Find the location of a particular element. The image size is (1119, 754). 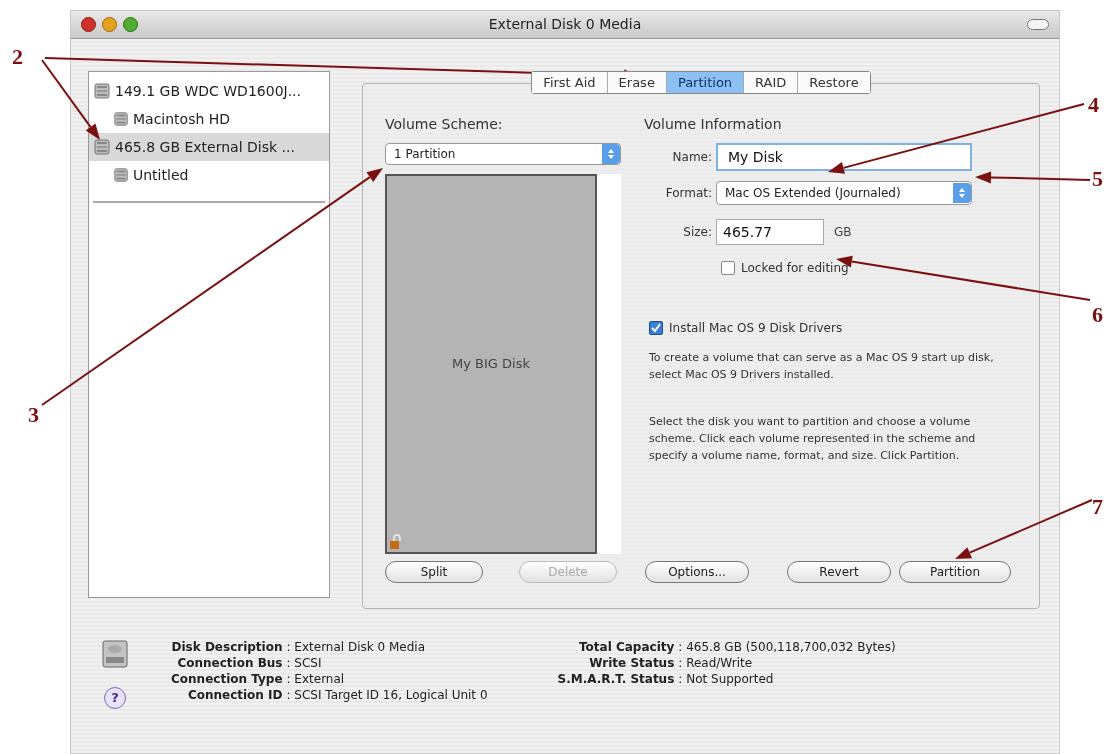

volume-scheme-heading: Volume Scheme: is located at coordinates (444, 124).